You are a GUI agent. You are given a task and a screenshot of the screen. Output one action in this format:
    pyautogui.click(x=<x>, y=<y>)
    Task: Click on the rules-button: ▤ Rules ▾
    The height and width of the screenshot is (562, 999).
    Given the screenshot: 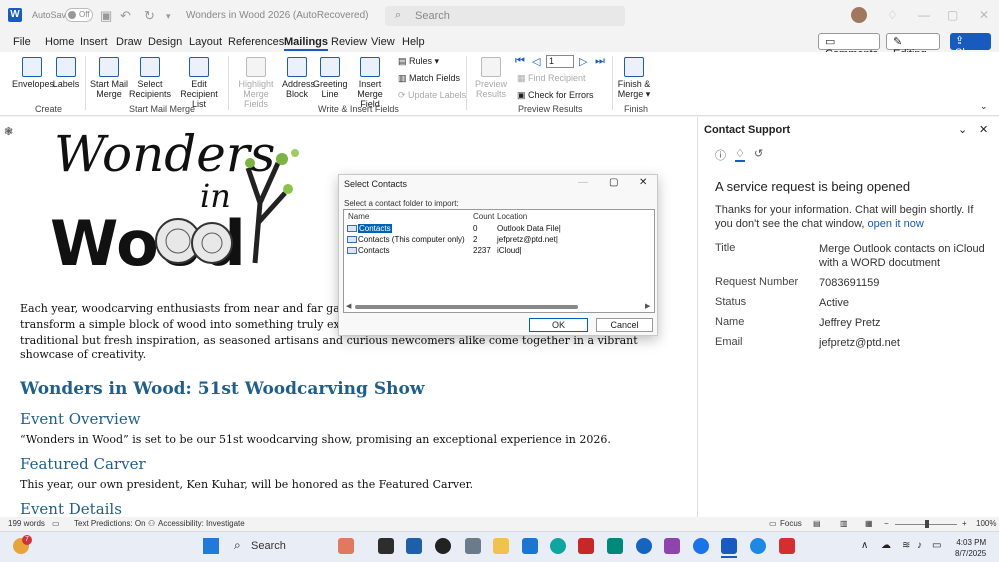 What is the action you would take?
    pyautogui.click(x=418, y=61)
    